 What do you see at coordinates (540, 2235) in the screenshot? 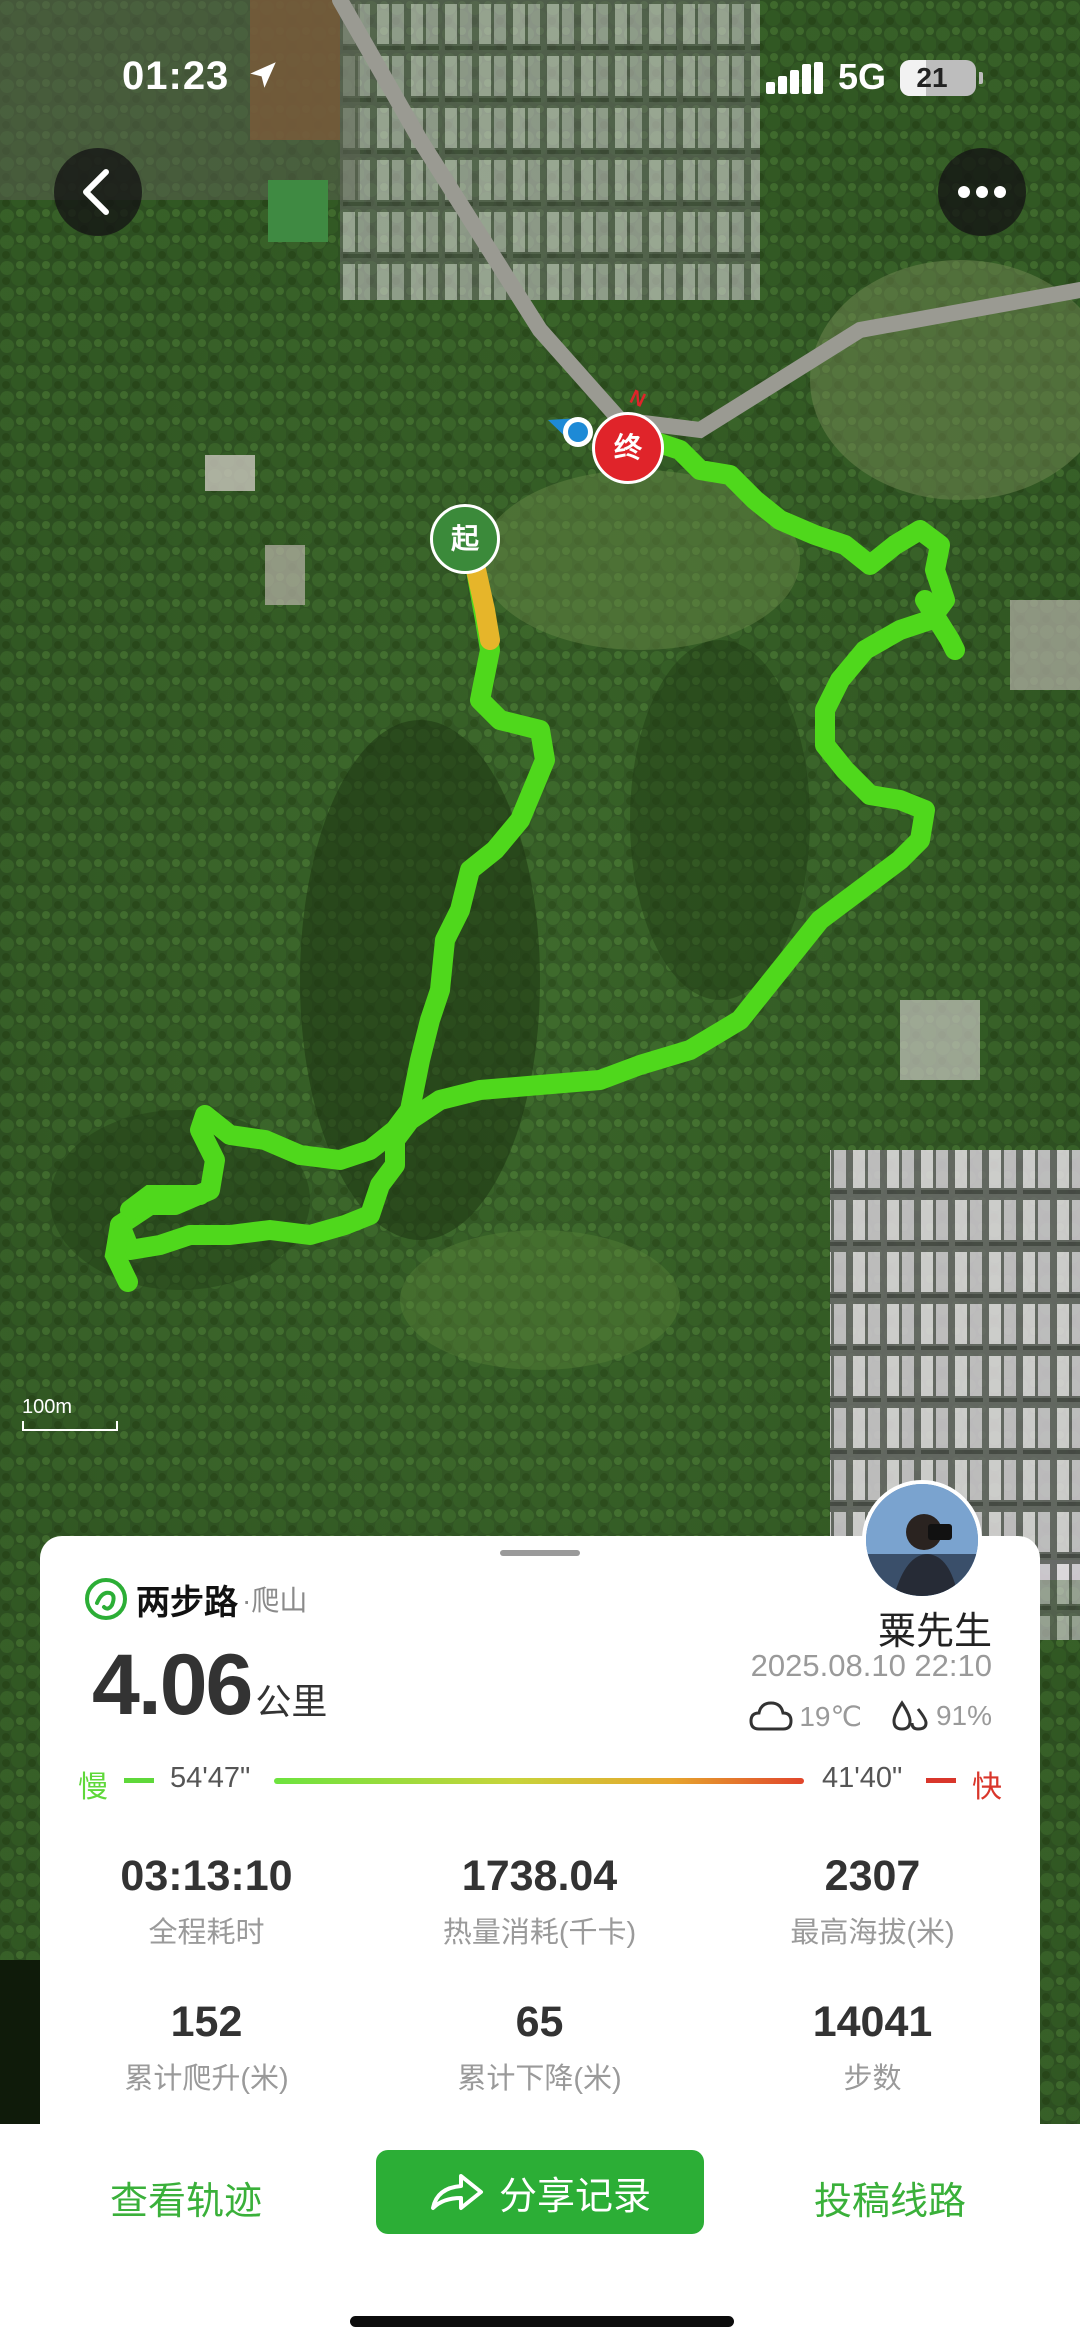
I see `bottom-action-bar: 查看轨迹 分享记录 投稿线路` at bounding box center [540, 2235].